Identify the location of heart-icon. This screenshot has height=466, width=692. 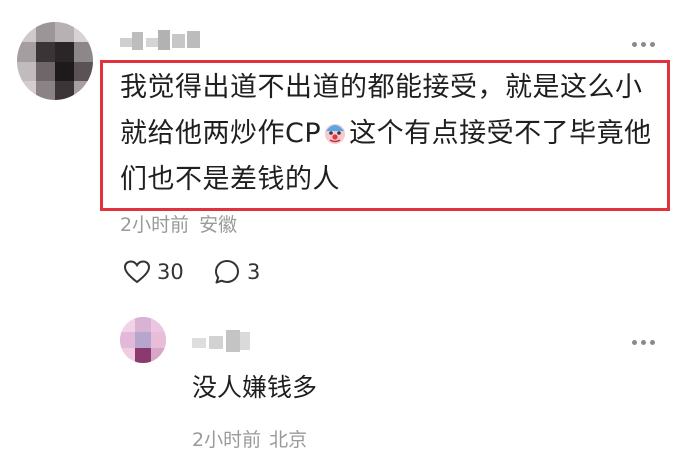
(137, 272).